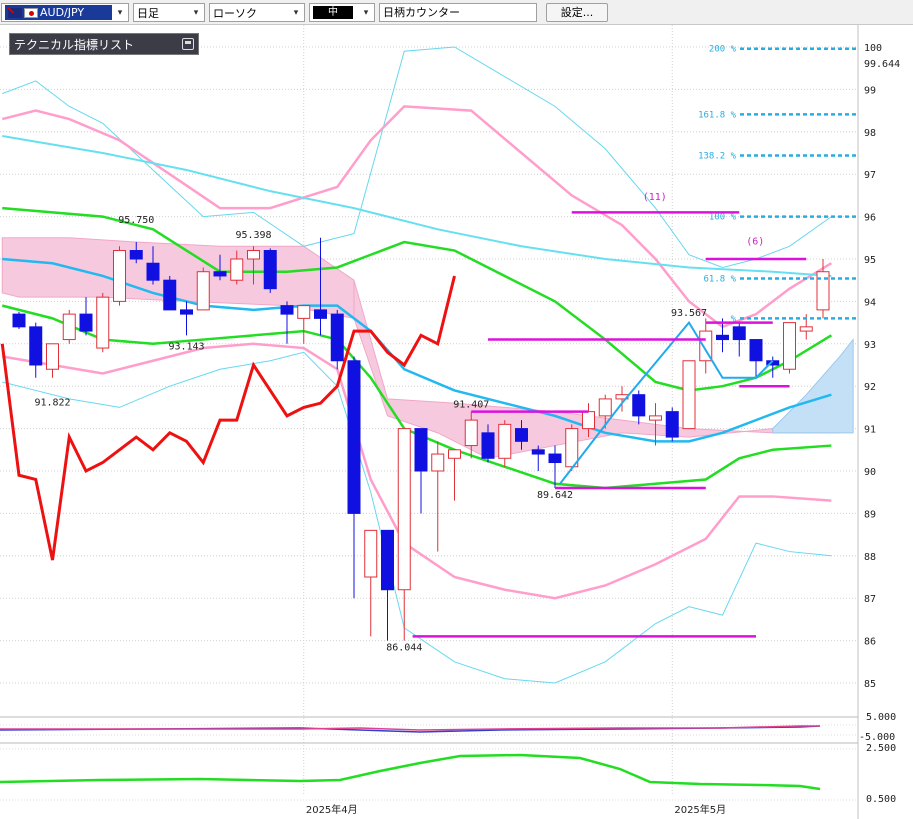  What do you see at coordinates (65, 12) in the screenshot?
I see `symbol-select: AUD/JPY ▾` at bounding box center [65, 12].